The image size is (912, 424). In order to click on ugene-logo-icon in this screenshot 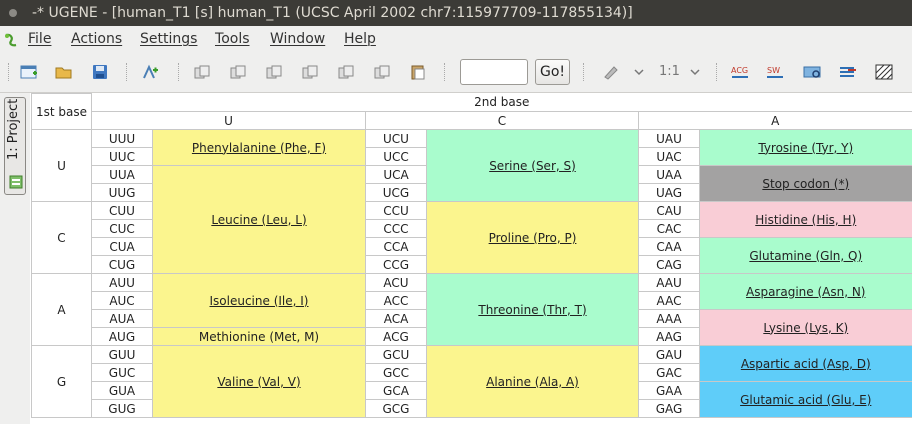, I will do `click(11, 40)`.